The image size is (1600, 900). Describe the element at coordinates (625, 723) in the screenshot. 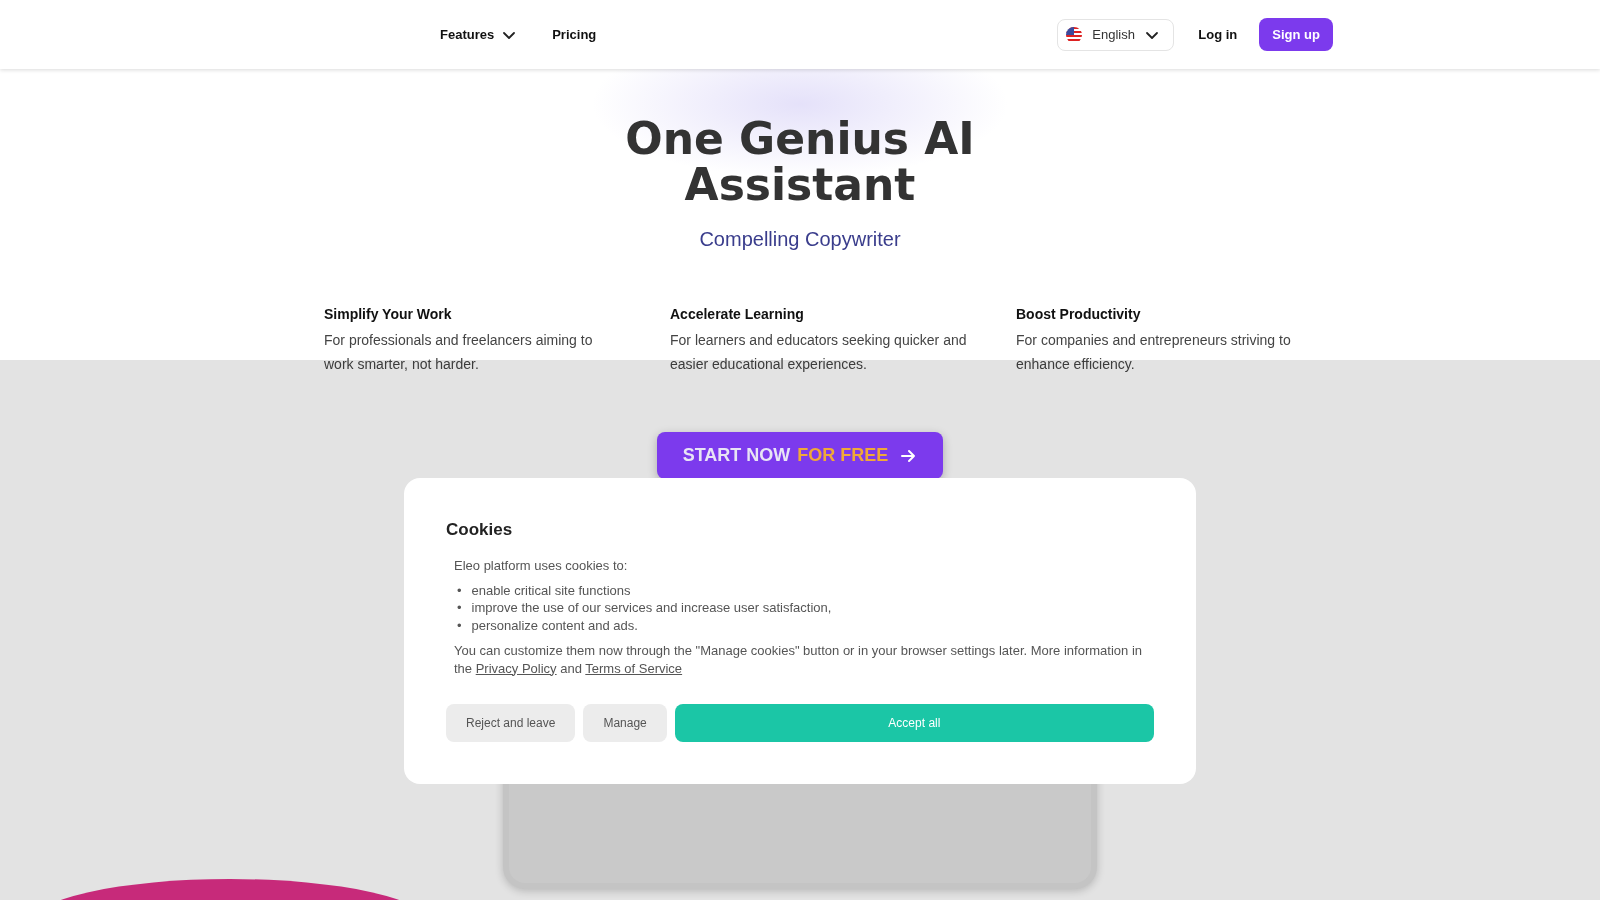

I see `cookie-option-button: Manage` at that location.